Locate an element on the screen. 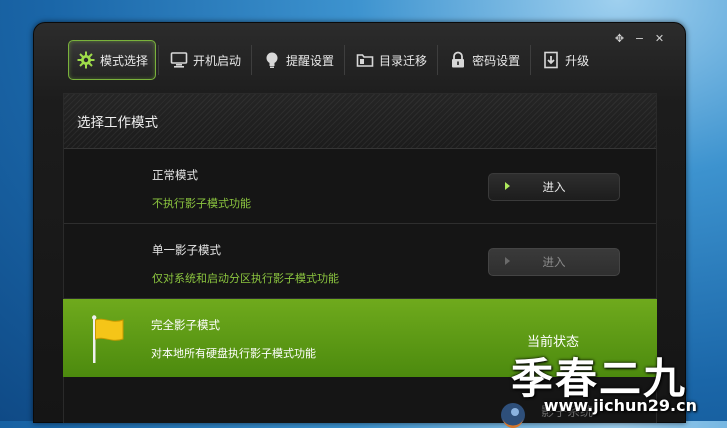 This screenshot has height=428, width=727. upgrade-icon is located at coordinates (551, 60).